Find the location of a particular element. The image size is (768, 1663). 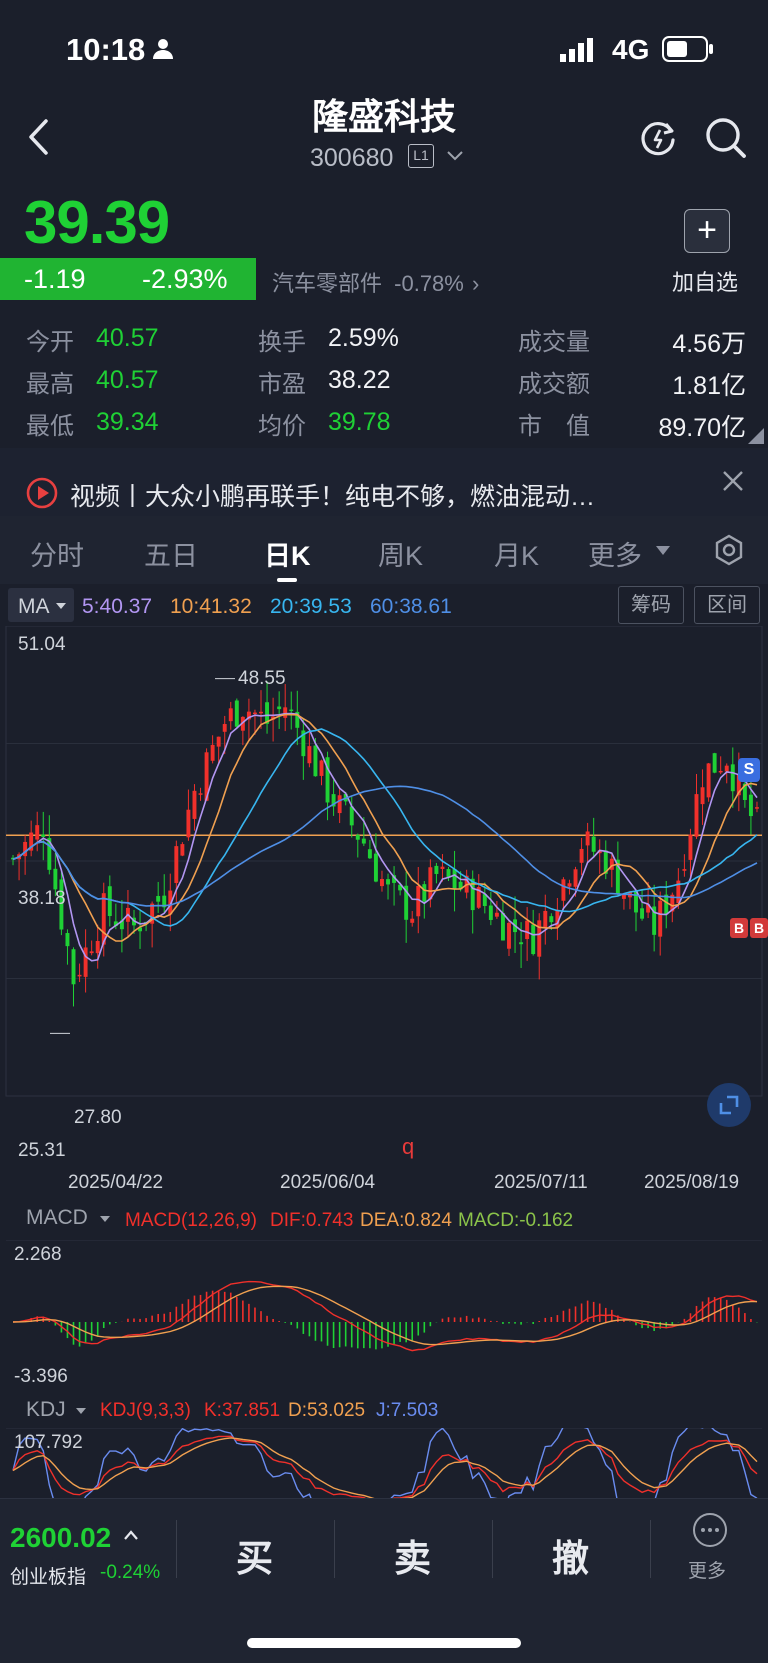

macd-chart is located at coordinates (384, 1296).